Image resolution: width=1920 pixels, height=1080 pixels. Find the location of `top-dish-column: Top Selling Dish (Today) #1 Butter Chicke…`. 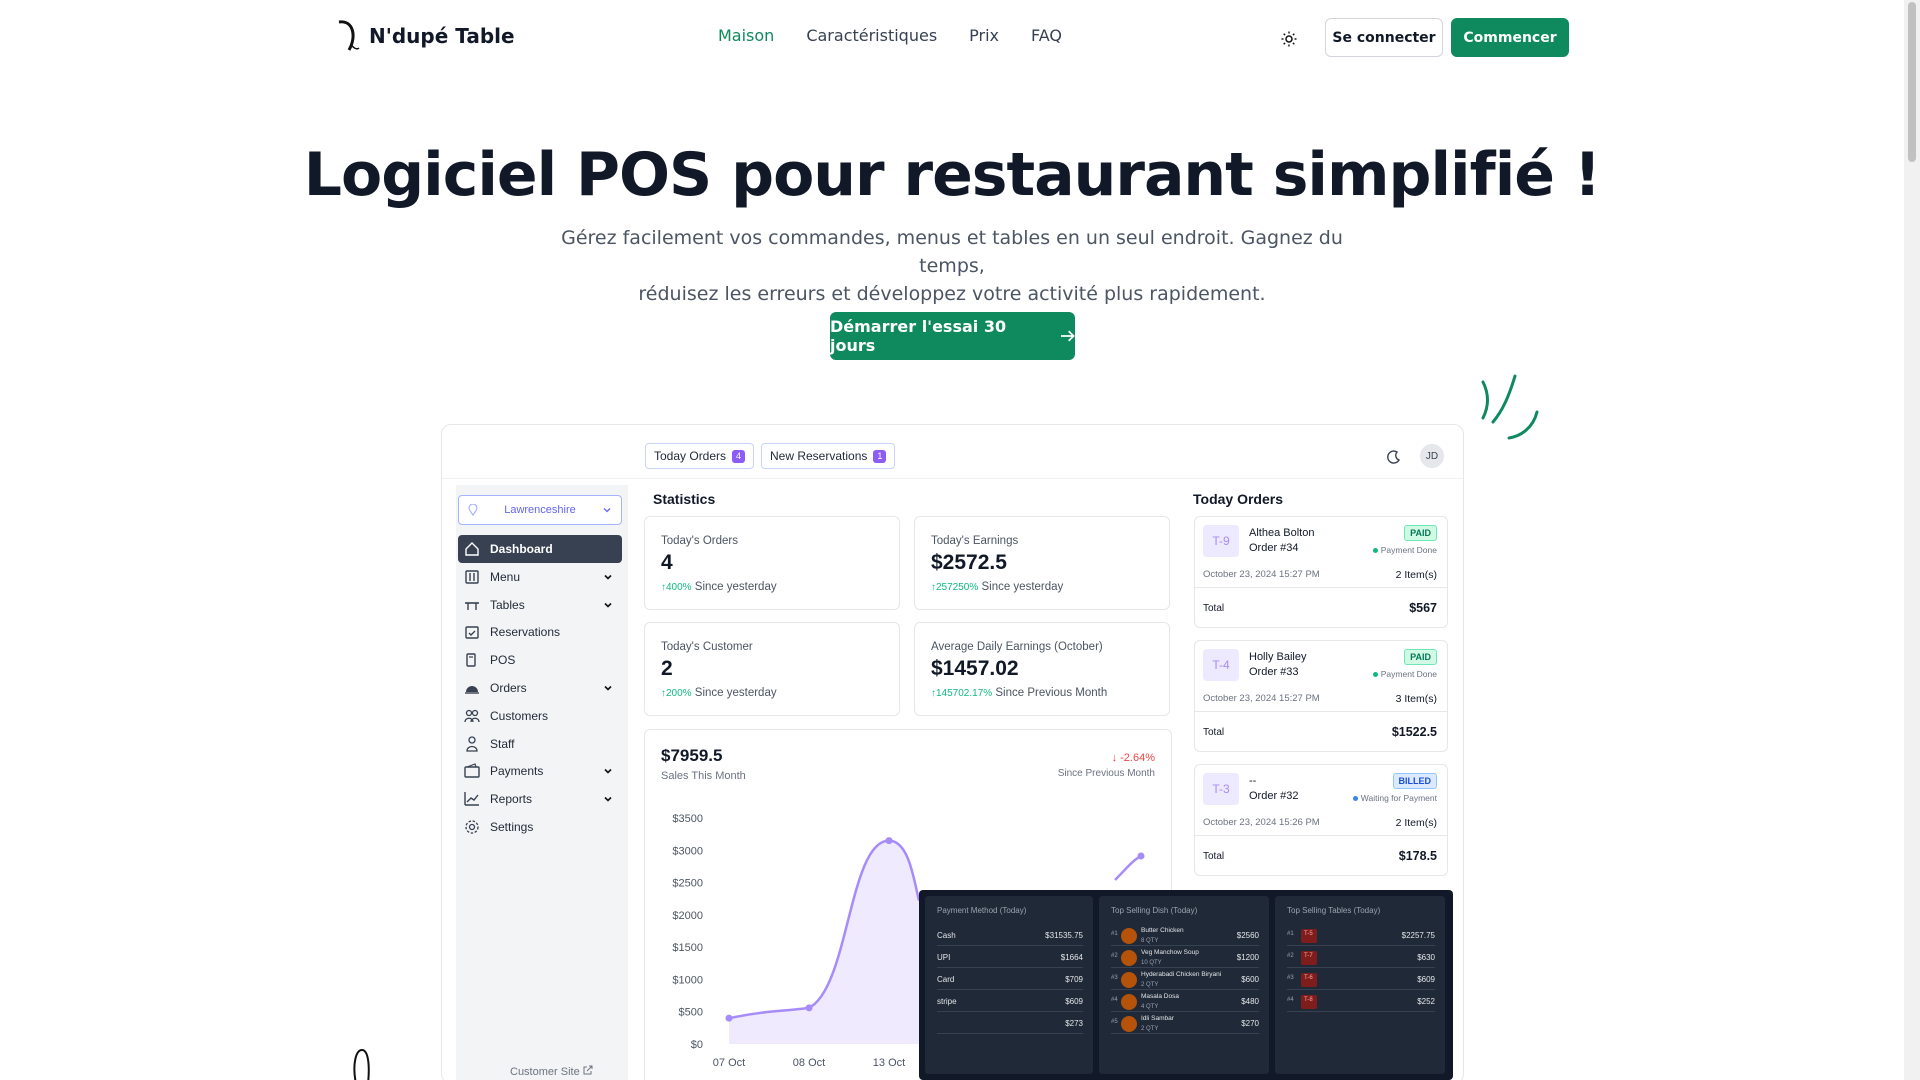

top-dish-column: Top Selling Dish (Today) #1 Butter Chicke… is located at coordinates (1184, 985).